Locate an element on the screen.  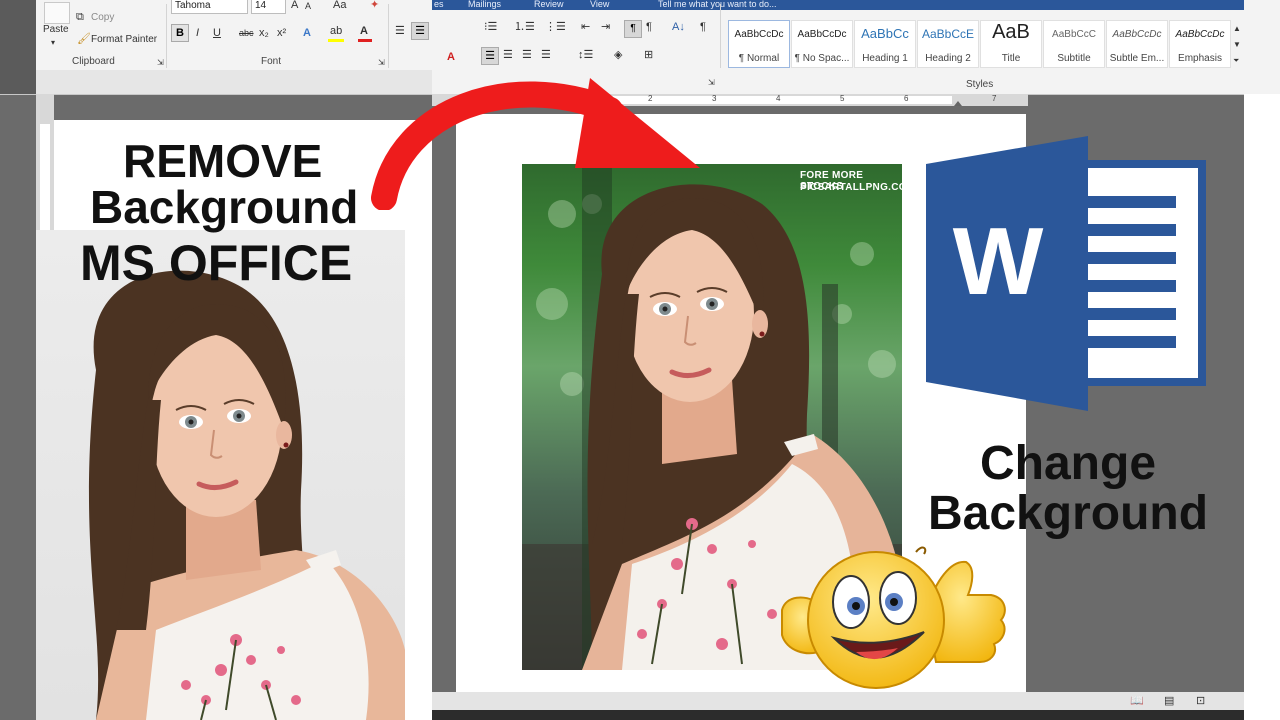
style-label: Emphasis is located at coordinates (1200, 58).